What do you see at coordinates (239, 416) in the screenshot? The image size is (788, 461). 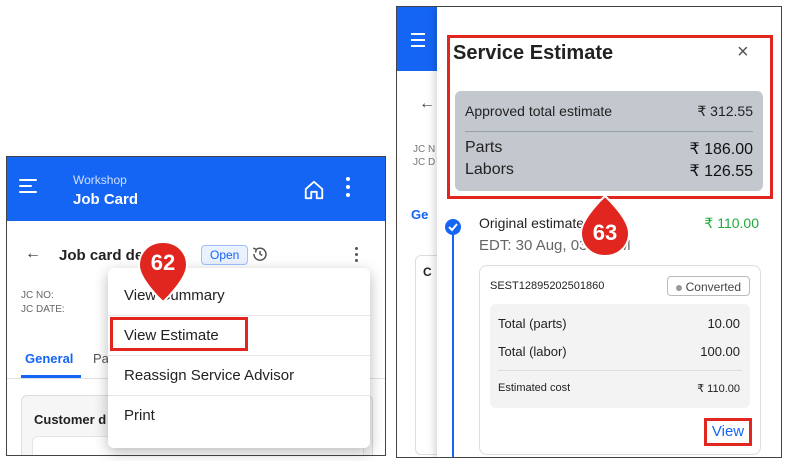 I see `menu-item-print: Print` at bounding box center [239, 416].